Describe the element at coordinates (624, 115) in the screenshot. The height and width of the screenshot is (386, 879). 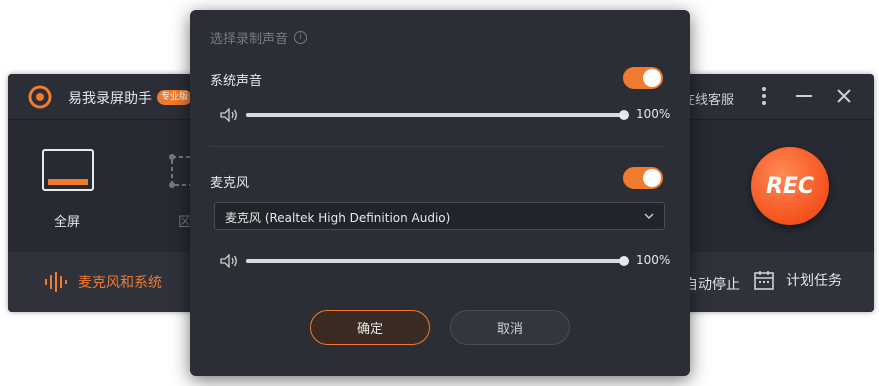
I see `system-volume-thumb` at that location.